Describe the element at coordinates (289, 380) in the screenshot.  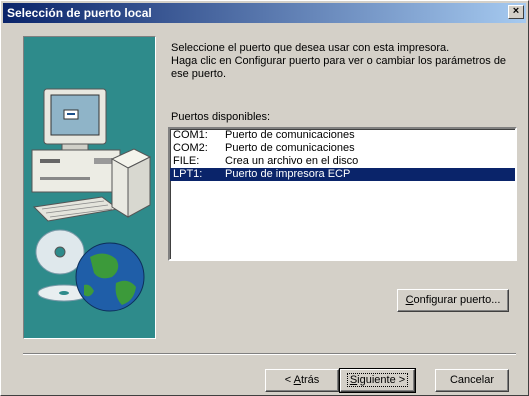
I see `back-prefix: <` at that location.